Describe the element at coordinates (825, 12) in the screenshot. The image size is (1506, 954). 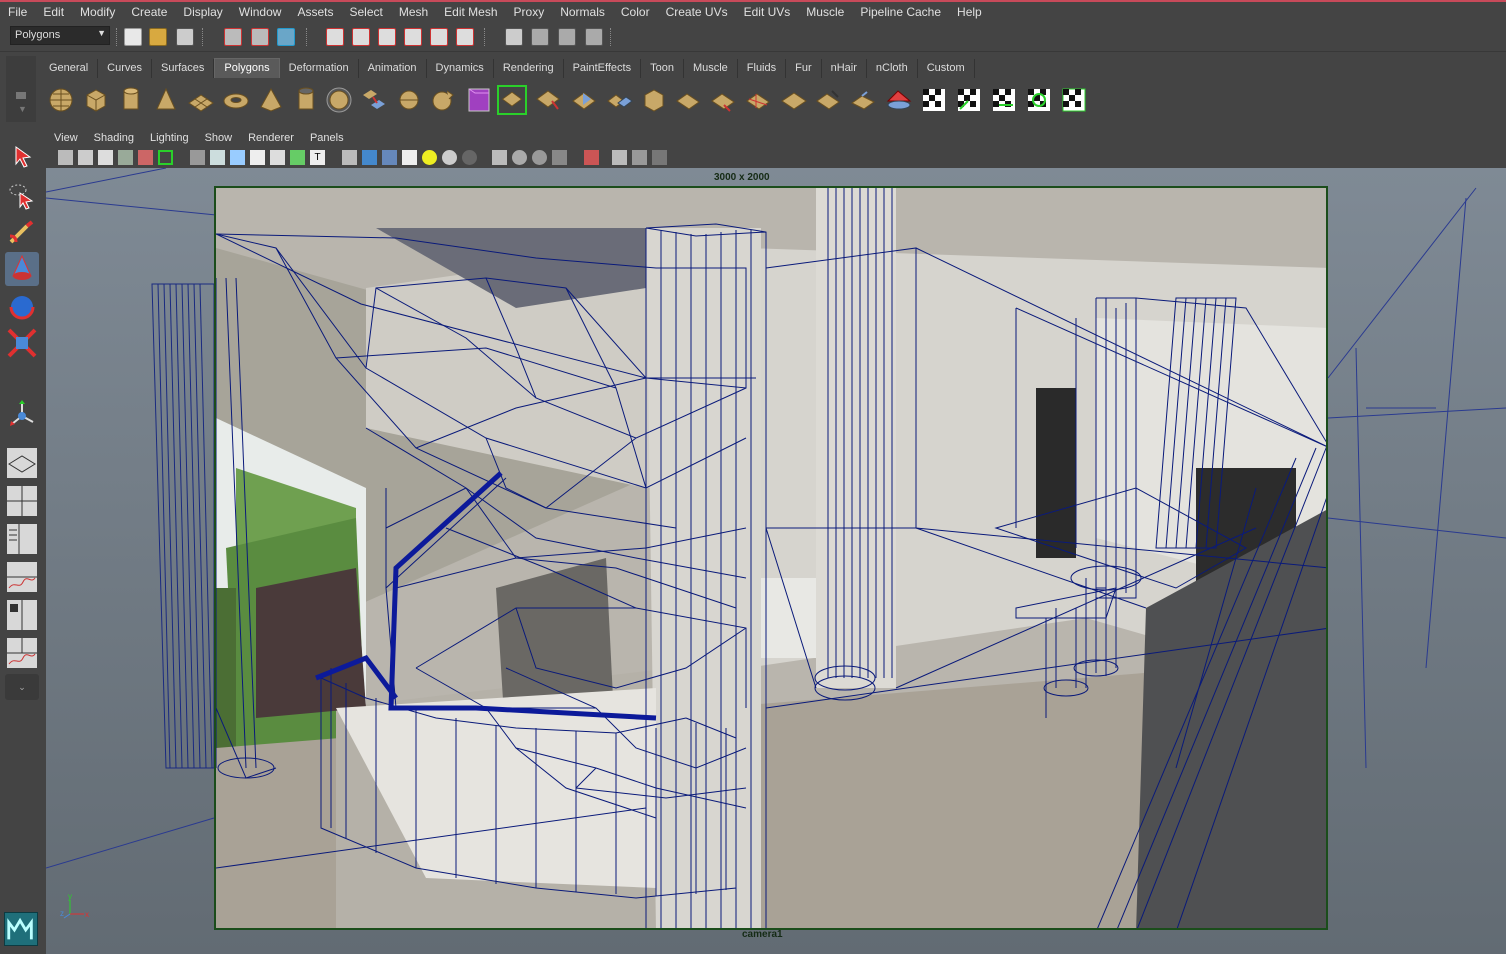
I see `menu-muscle: Muscle` at that location.